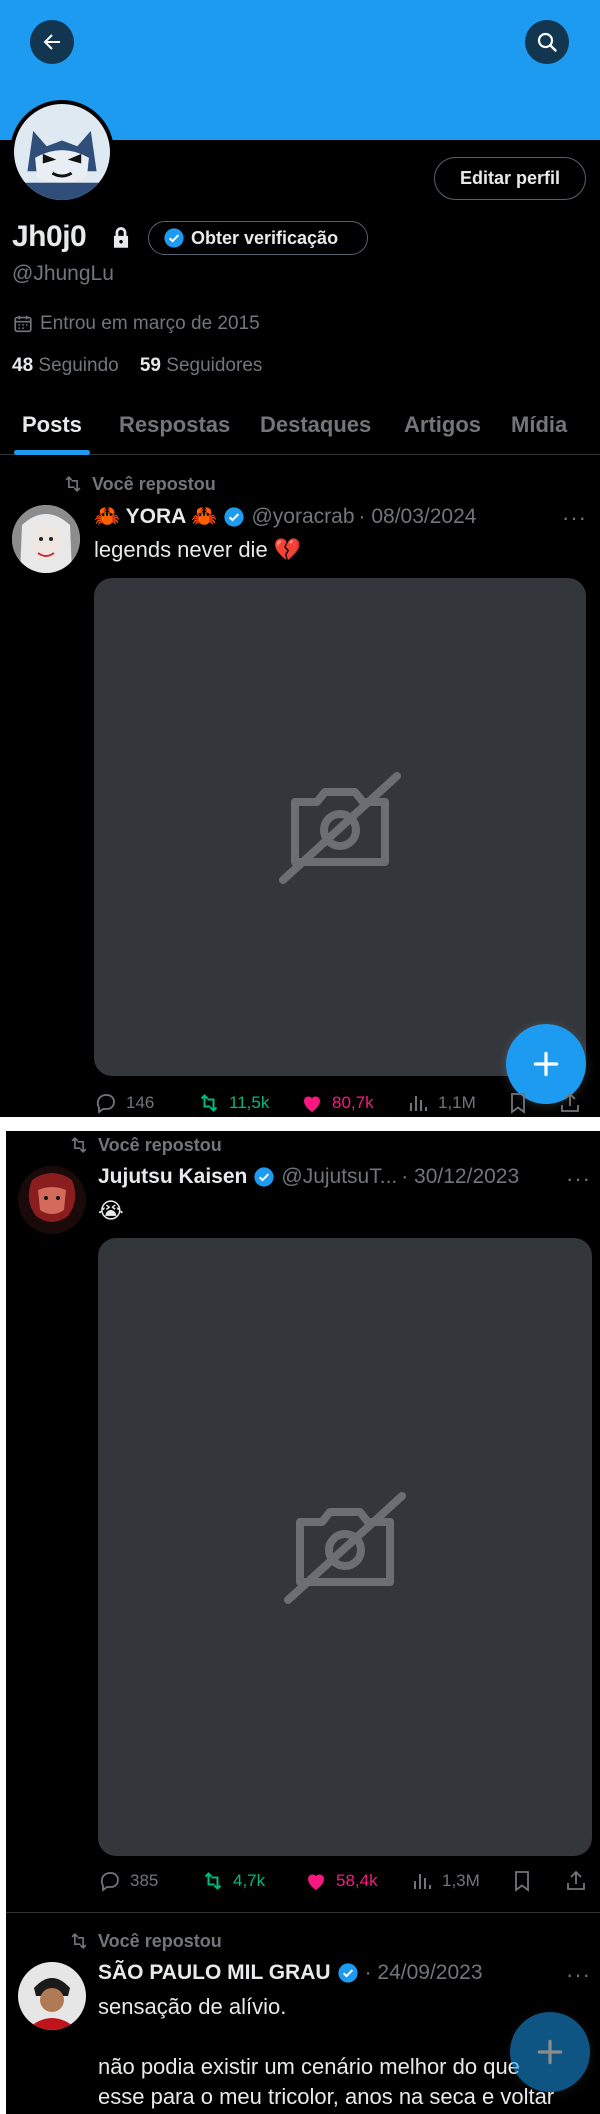 This screenshot has height=2114, width=600. I want to click on get-verified-button: Obter verificação, so click(258, 238).